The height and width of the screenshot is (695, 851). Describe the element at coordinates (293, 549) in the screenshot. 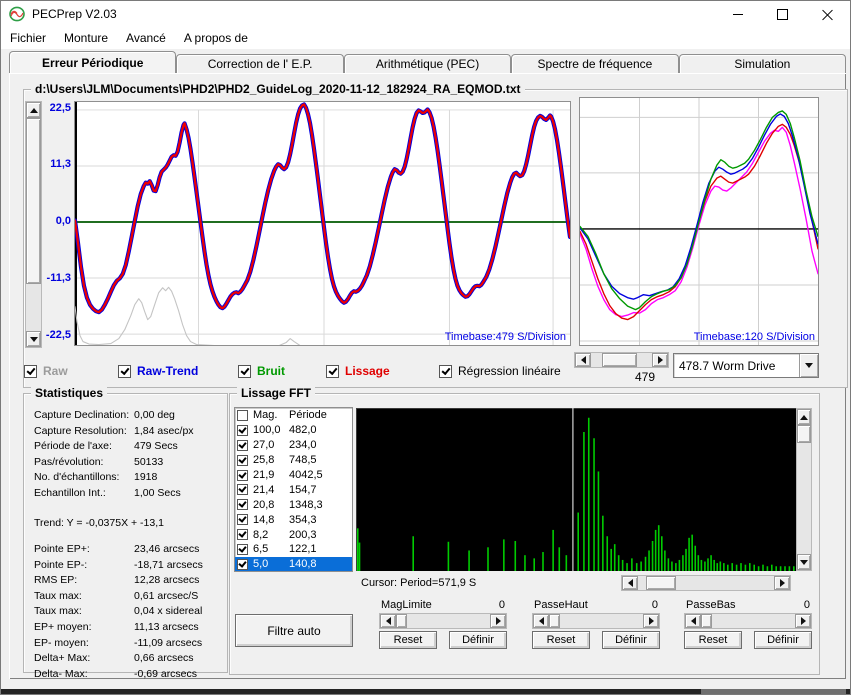

I see `fft-component-row: 6,5 122,1` at that location.